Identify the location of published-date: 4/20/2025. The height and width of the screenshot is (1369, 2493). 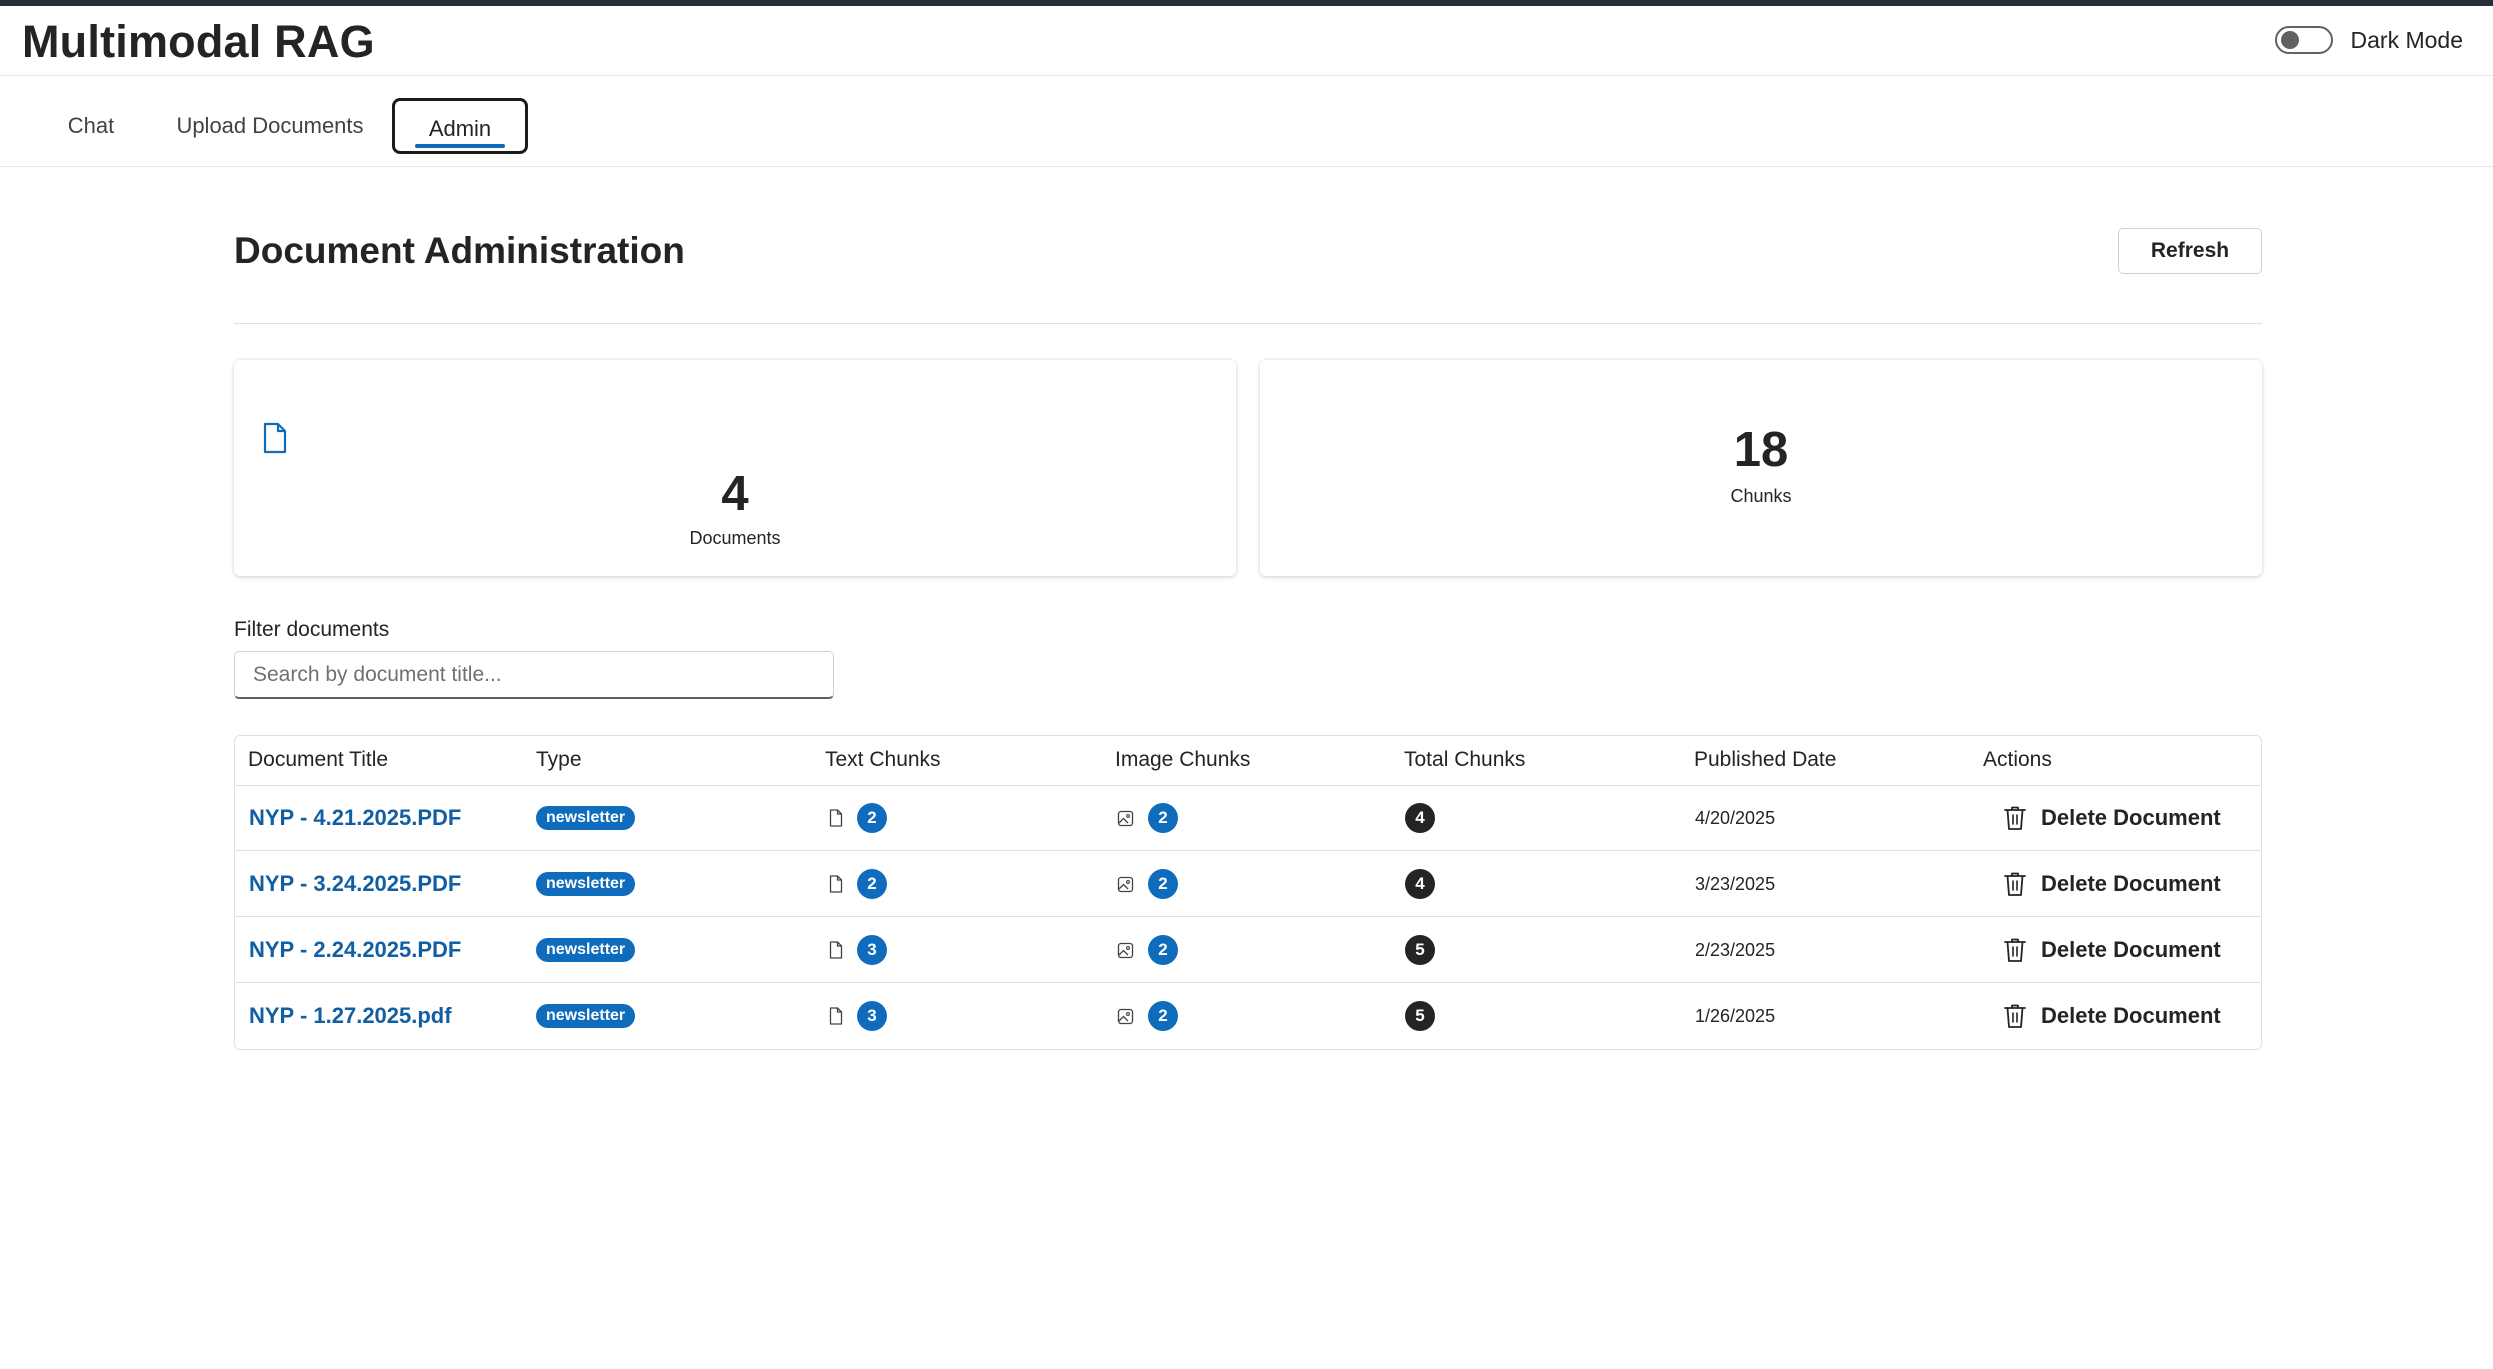
(1735, 817).